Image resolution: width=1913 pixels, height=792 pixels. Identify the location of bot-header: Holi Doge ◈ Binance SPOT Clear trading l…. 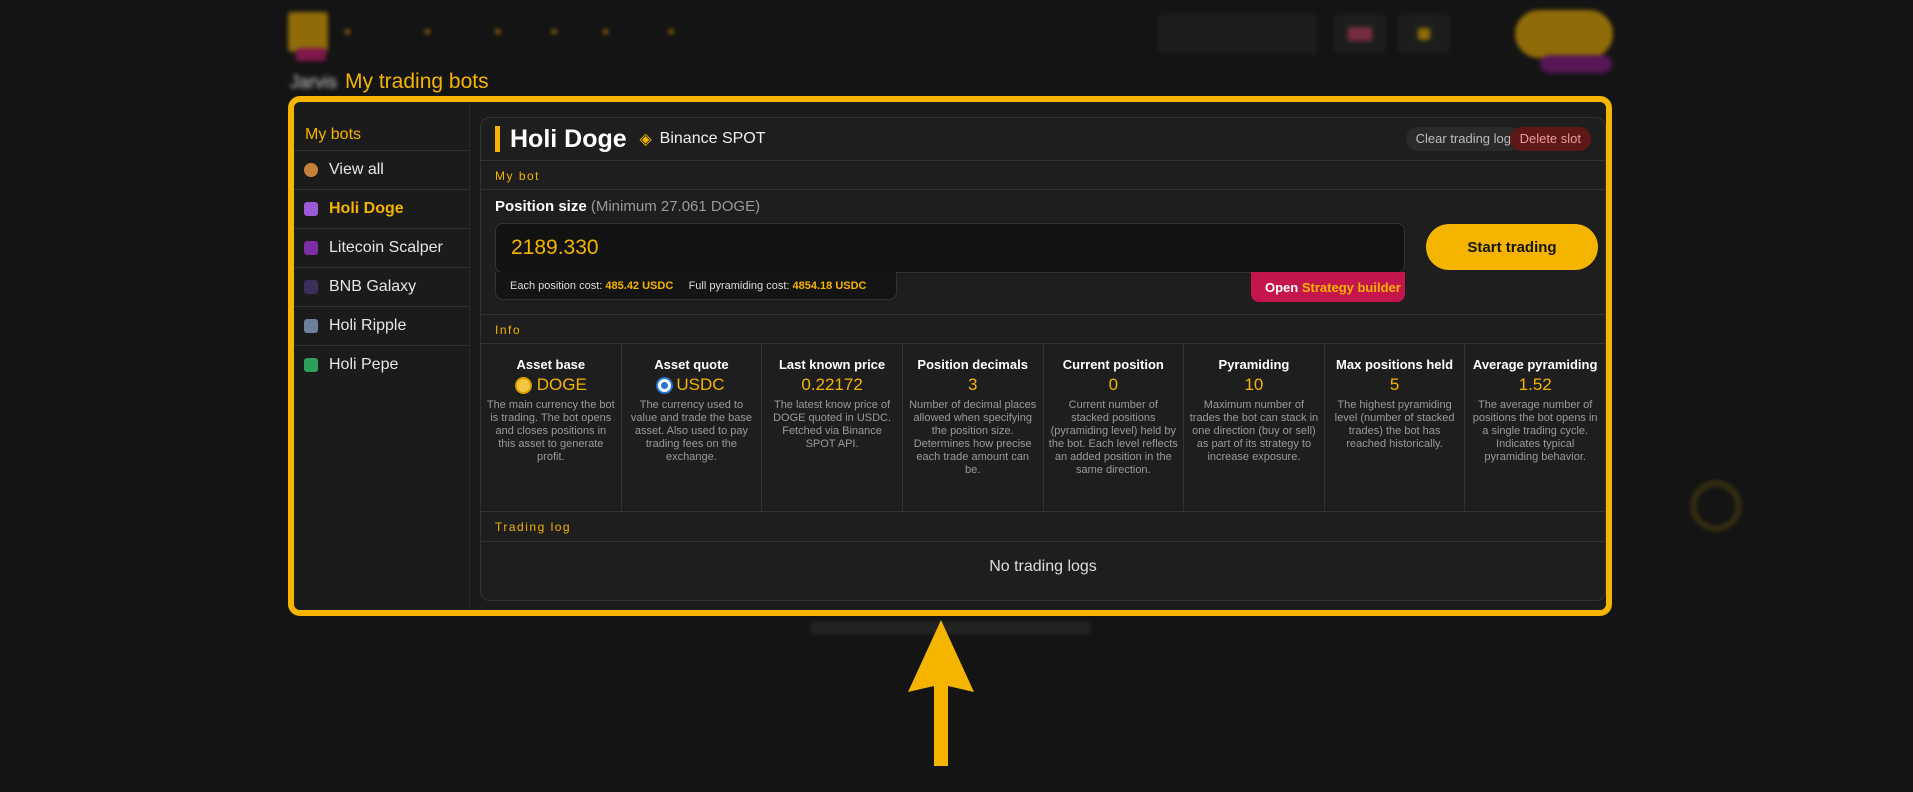
(1043, 139).